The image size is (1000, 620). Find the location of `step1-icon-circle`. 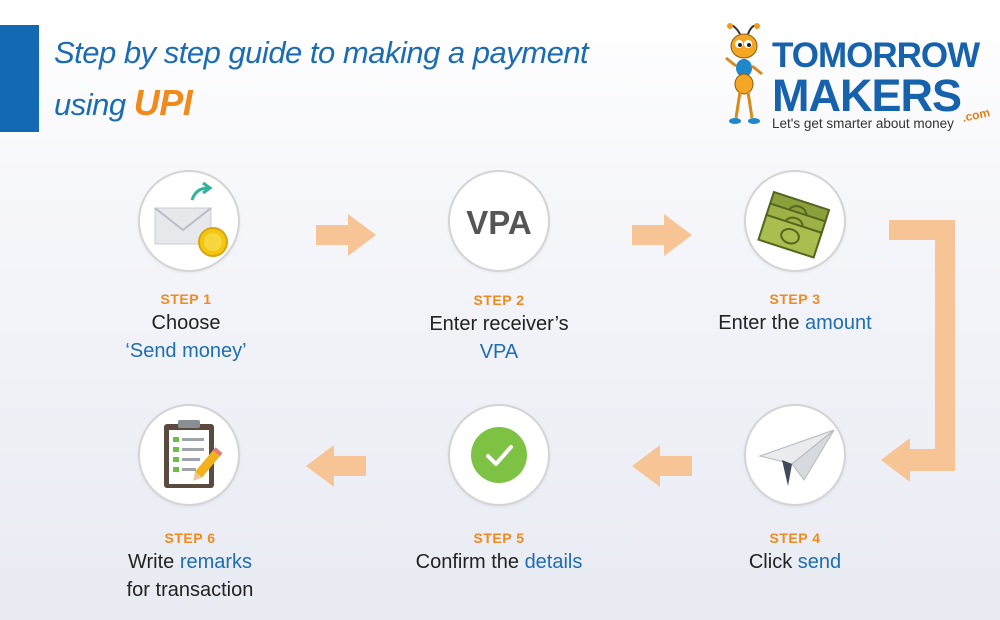

step1-icon-circle is located at coordinates (189, 221).